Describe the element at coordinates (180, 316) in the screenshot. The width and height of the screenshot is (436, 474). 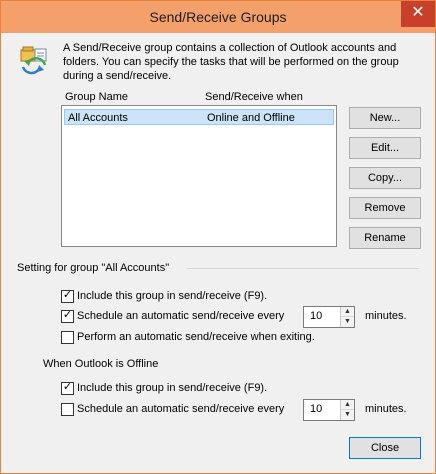
I see `schedule-online-label: Schedule an automatic send/receive every` at that location.